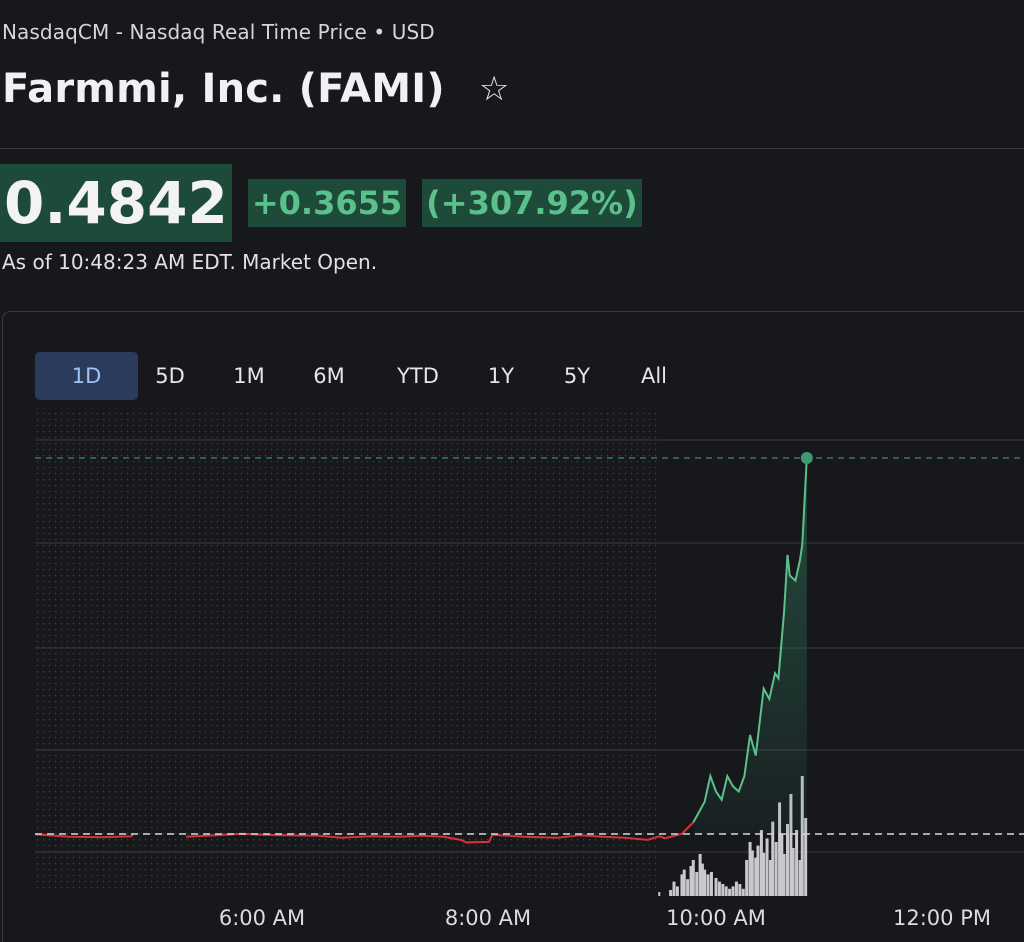 Image resolution: width=1024 pixels, height=942 pixels. I want to click on exchange-line: NasdaqCM - Nasdaq Real Time Price • USD, so click(218, 32).